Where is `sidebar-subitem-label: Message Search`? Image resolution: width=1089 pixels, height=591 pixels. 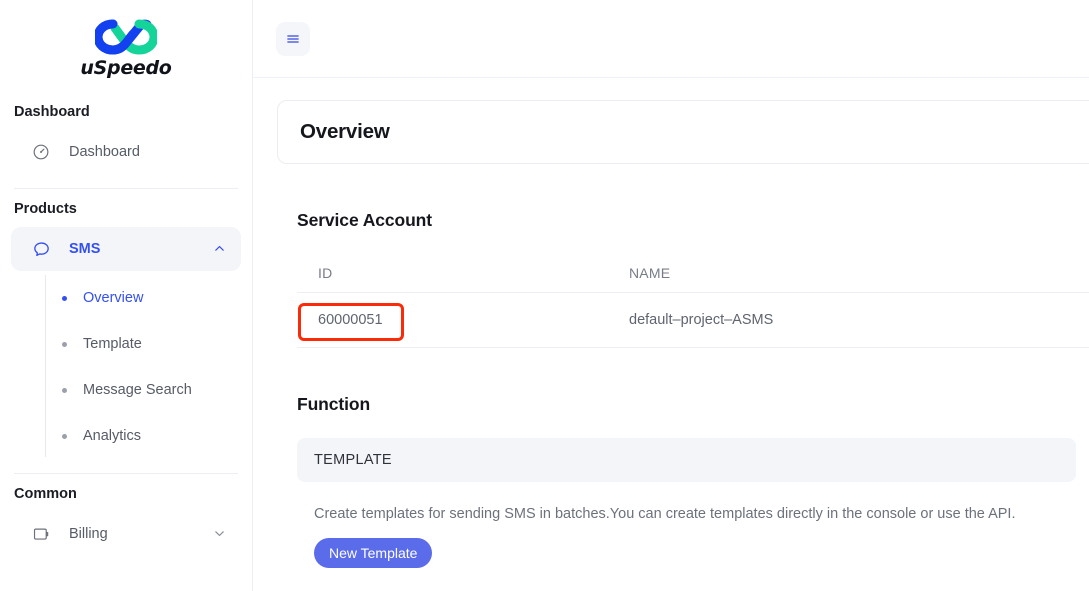
sidebar-subitem-label: Message Search is located at coordinates (137, 390).